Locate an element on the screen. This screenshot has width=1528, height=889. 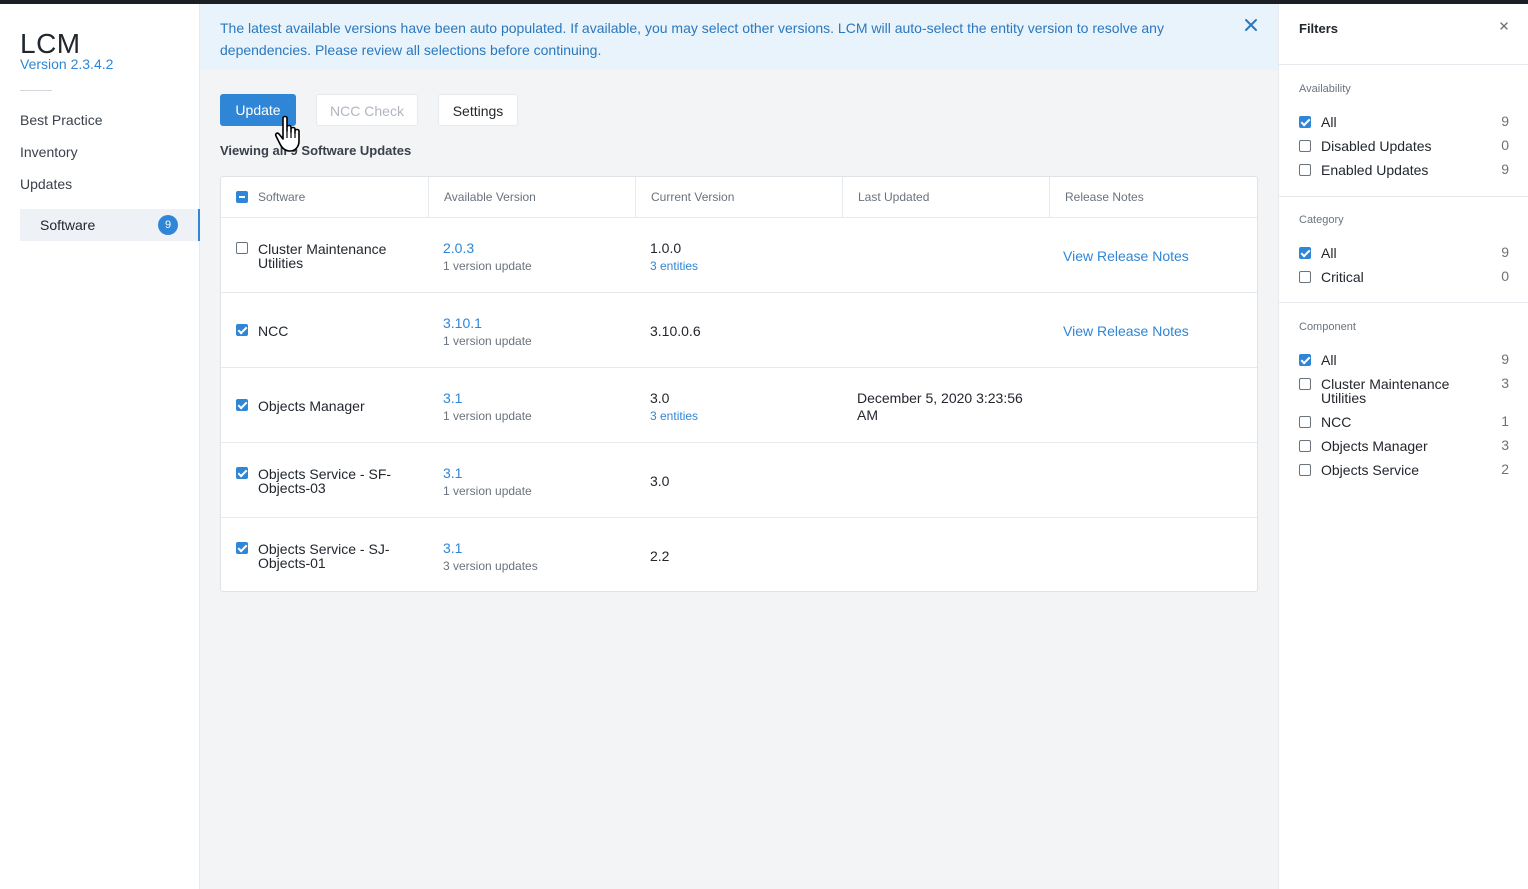
nav-item-software: Software 9 is located at coordinates (110, 225).